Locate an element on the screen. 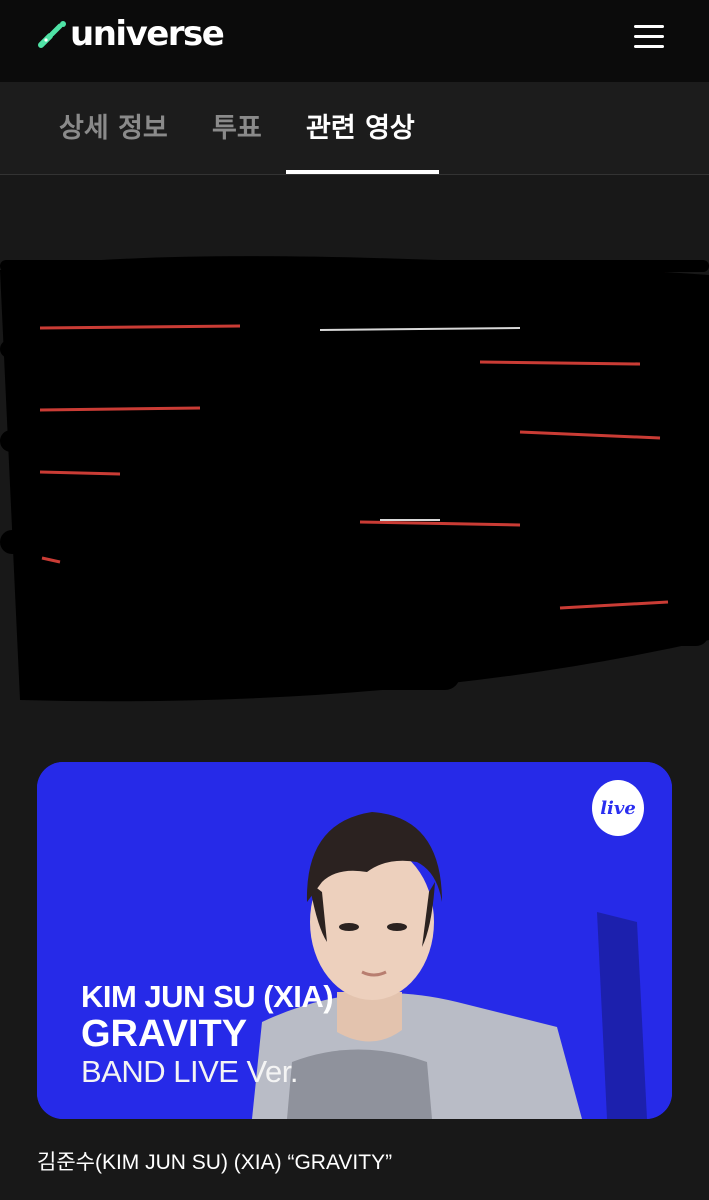 This screenshot has width=709, height=1200. live-badge: live is located at coordinates (618, 808).